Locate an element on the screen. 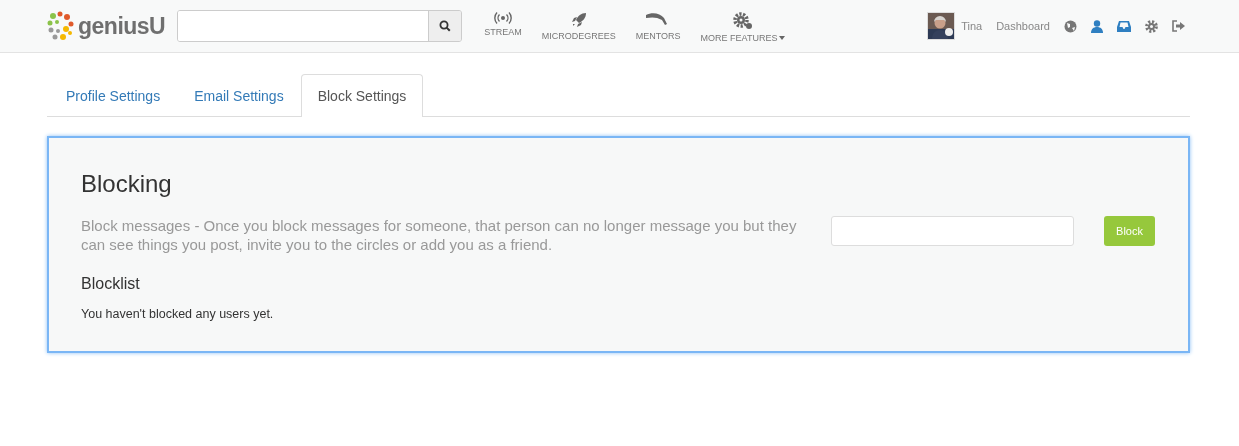  search-button is located at coordinates (445, 26).